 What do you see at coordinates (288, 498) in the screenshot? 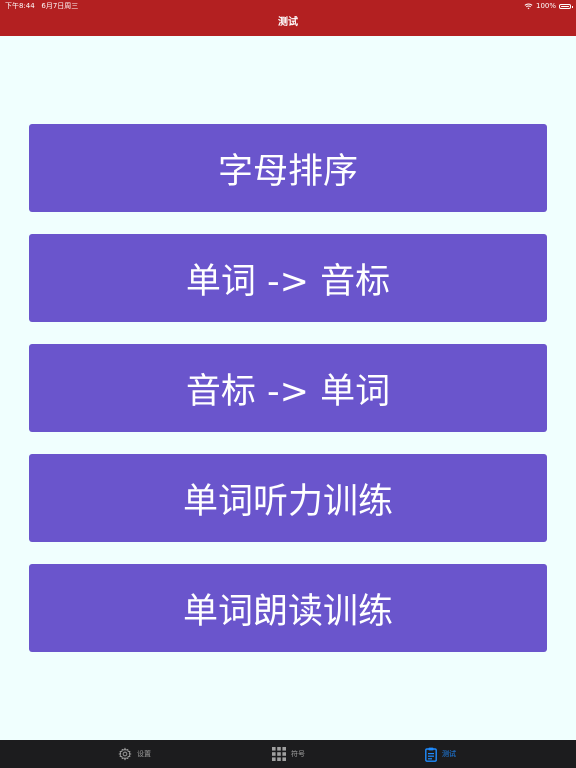
I see `word-listening-button: 单词听力训练` at bounding box center [288, 498].